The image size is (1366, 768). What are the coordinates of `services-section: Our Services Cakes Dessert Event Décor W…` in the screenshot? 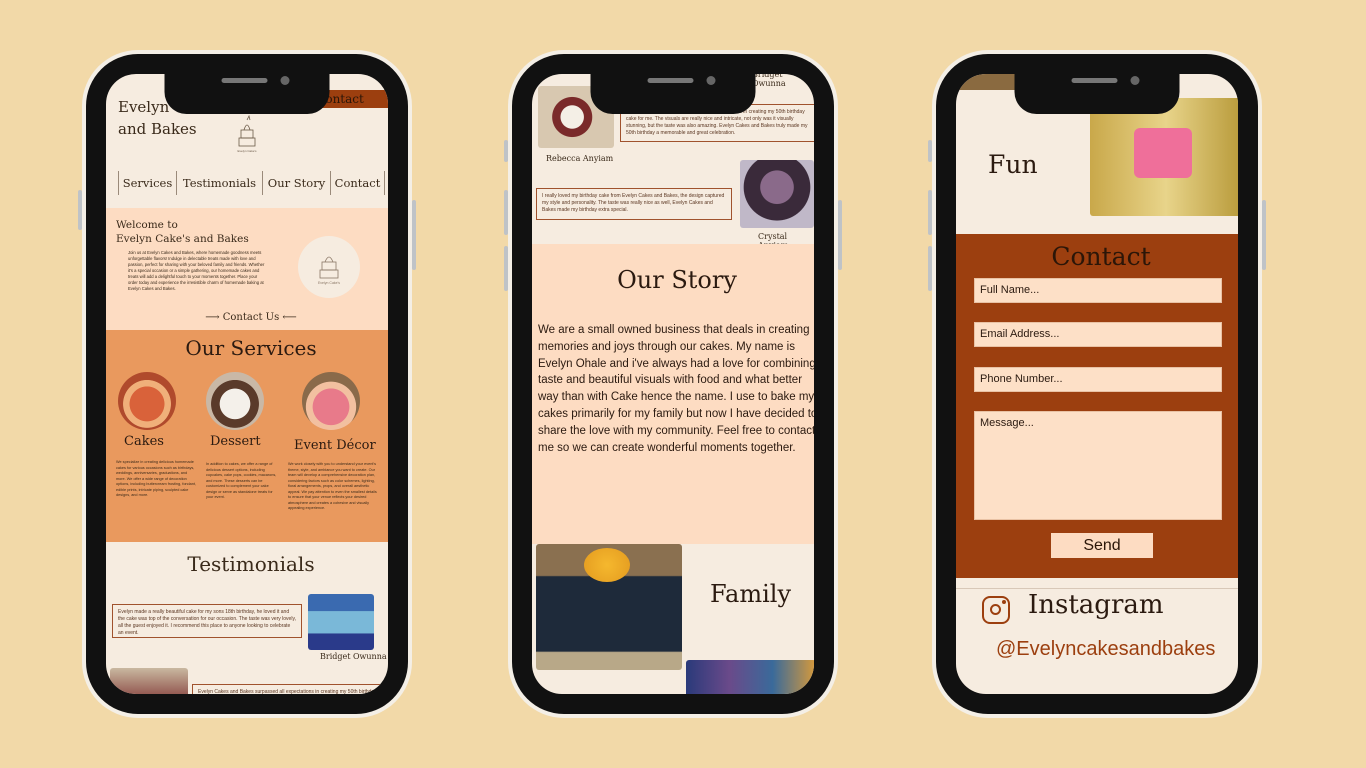 It's located at (247, 436).